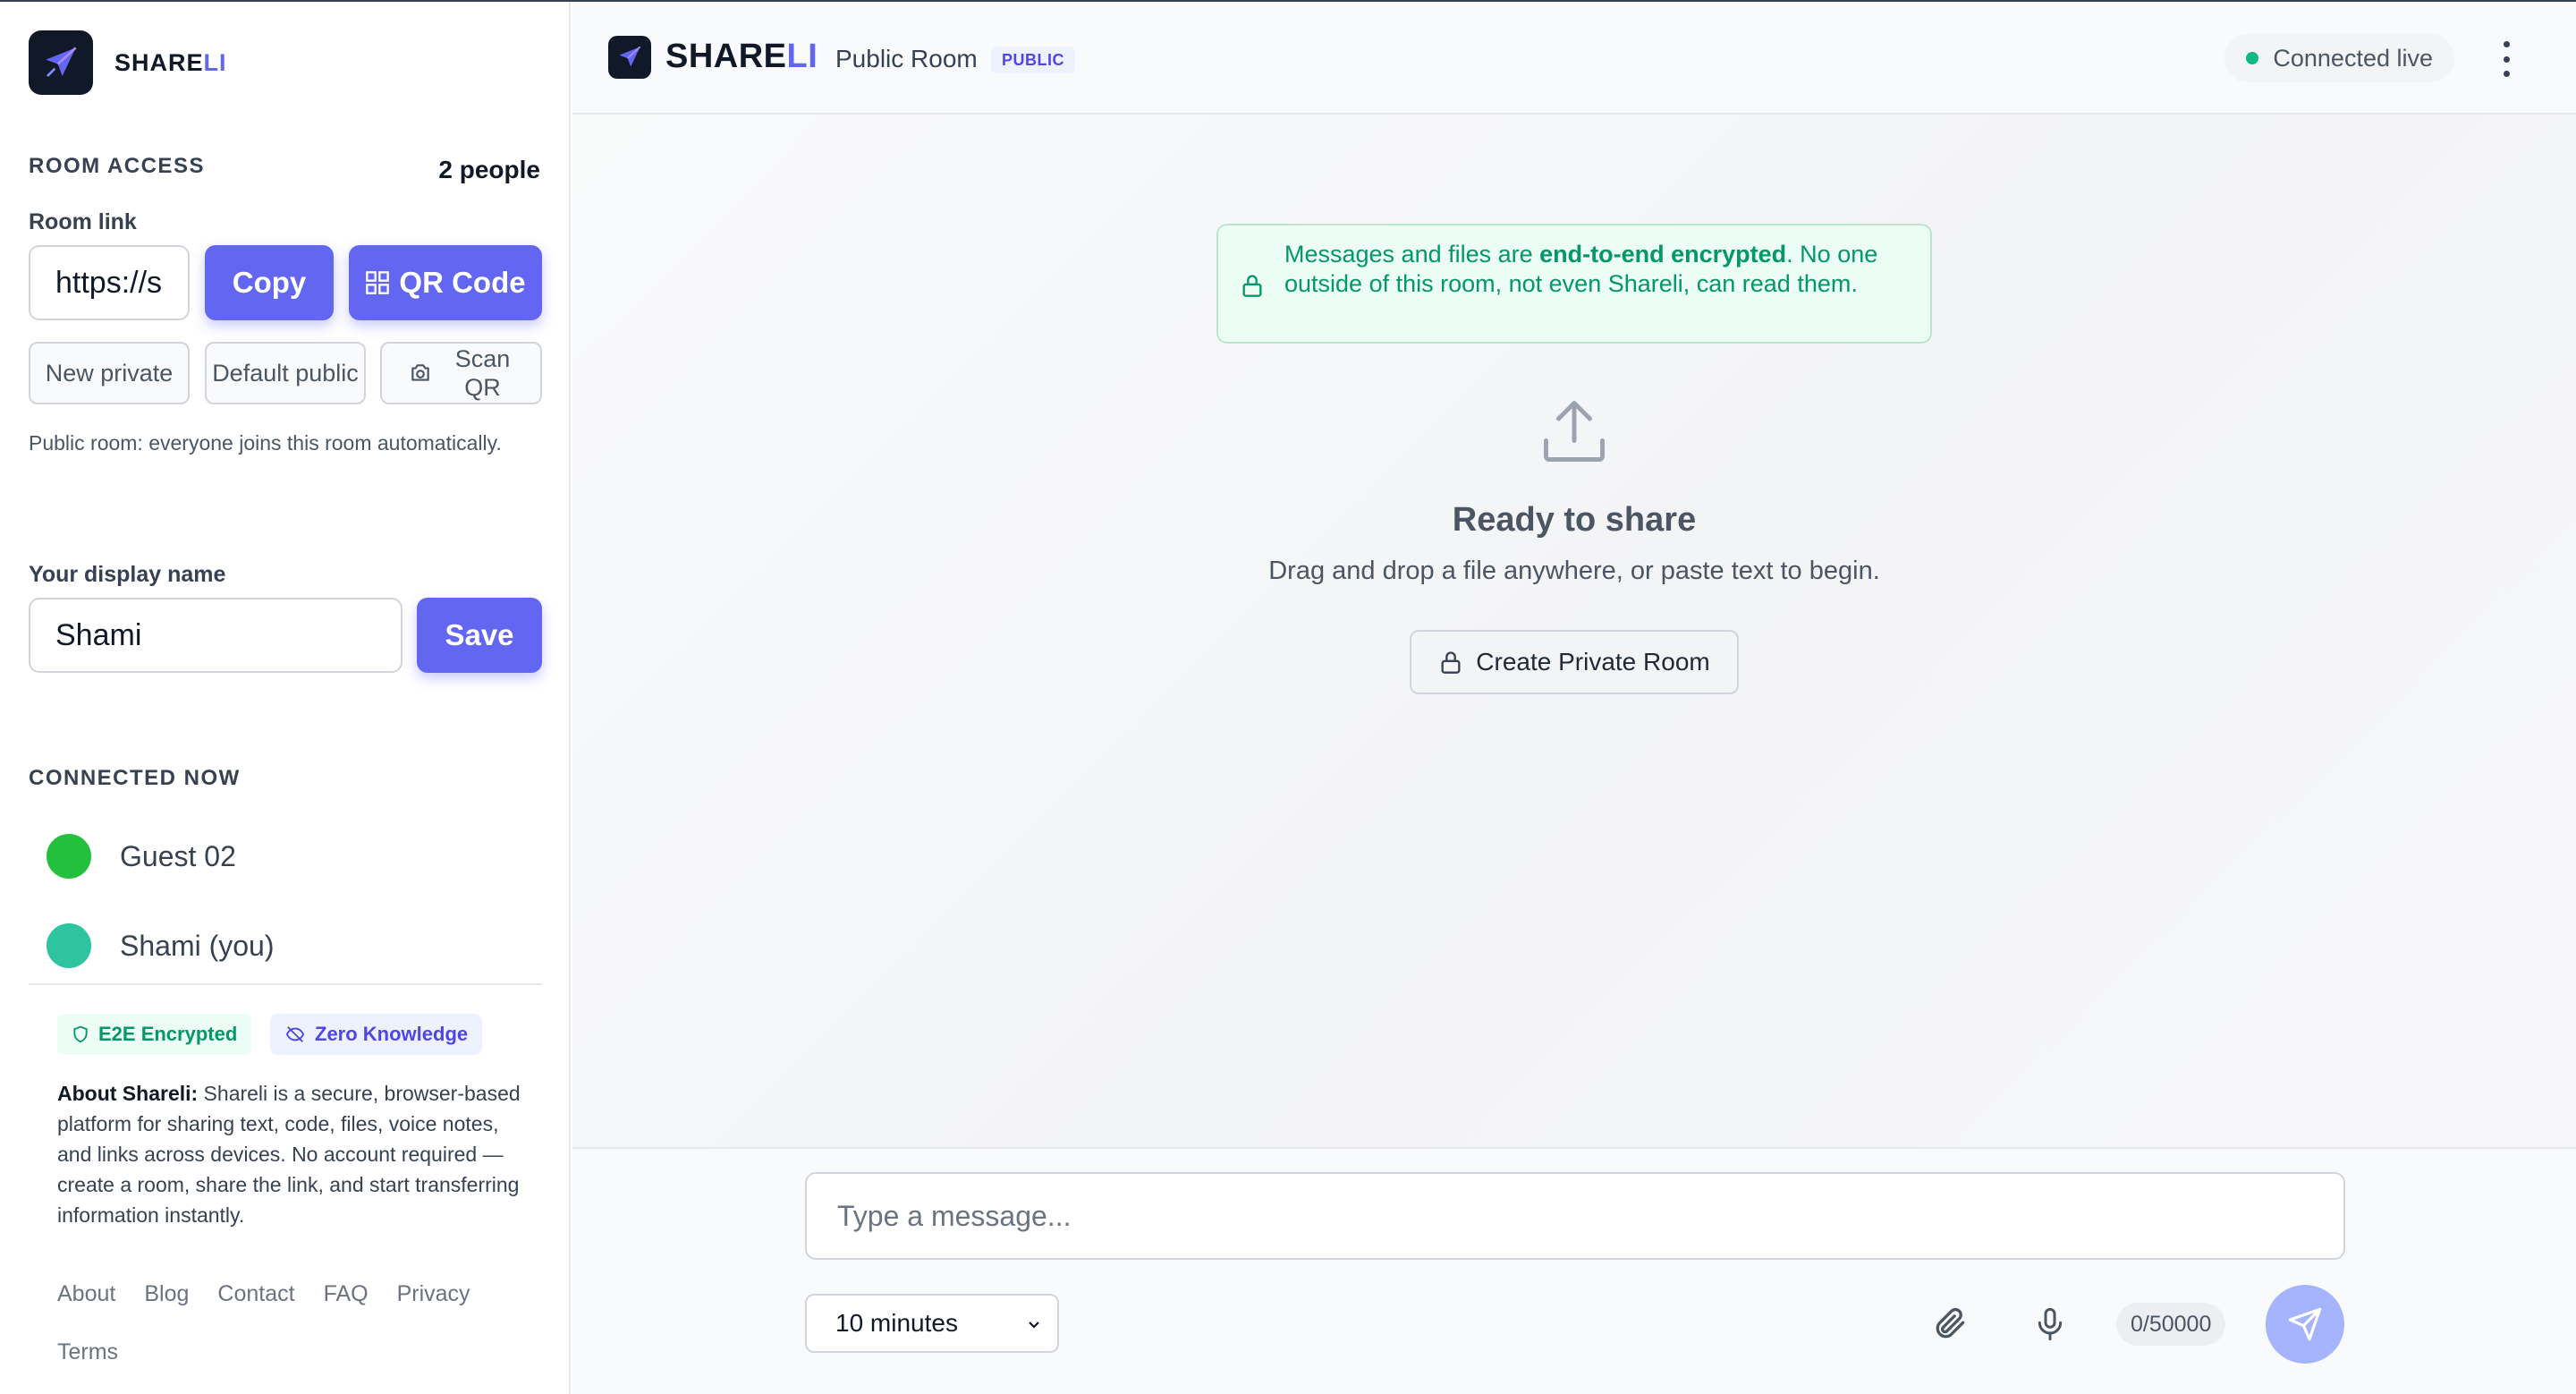 This screenshot has width=2576, height=1394. What do you see at coordinates (83, 221) in the screenshot?
I see `room-link-label: Room link` at bounding box center [83, 221].